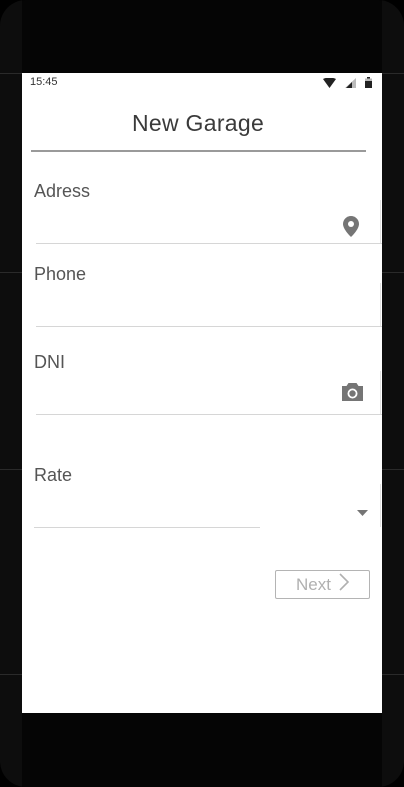 This screenshot has height=787, width=404. What do you see at coordinates (362, 512) in the screenshot?
I see `dropdown-arrow-icon` at bounding box center [362, 512].